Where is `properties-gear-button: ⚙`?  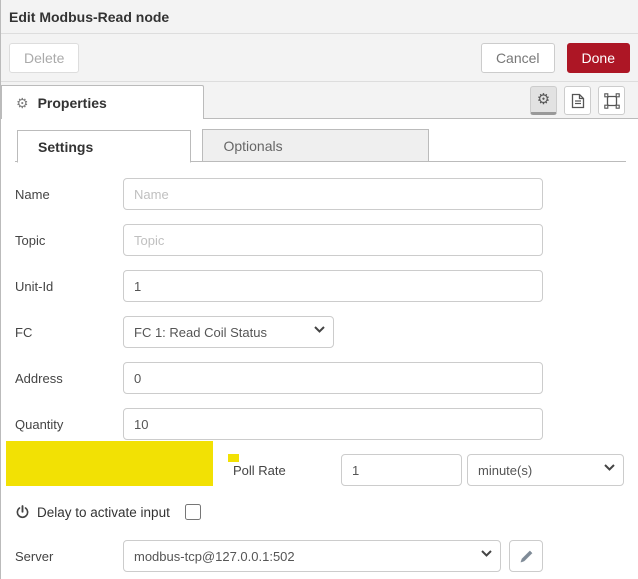
properties-gear-button: ⚙ is located at coordinates (543, 100).